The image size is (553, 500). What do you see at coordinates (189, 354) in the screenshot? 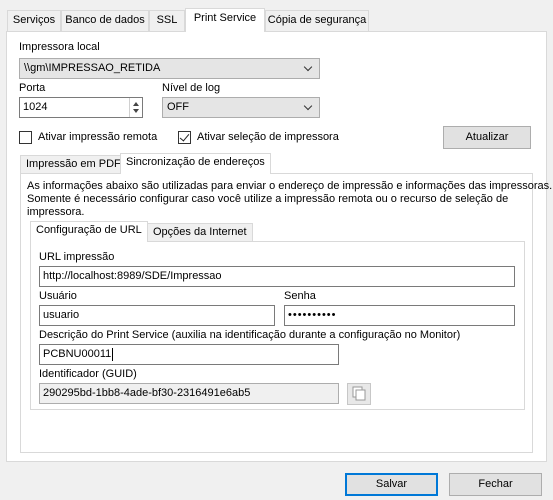
I see `service-description-input: PCBNU00011` at bounding box center [189, 354].